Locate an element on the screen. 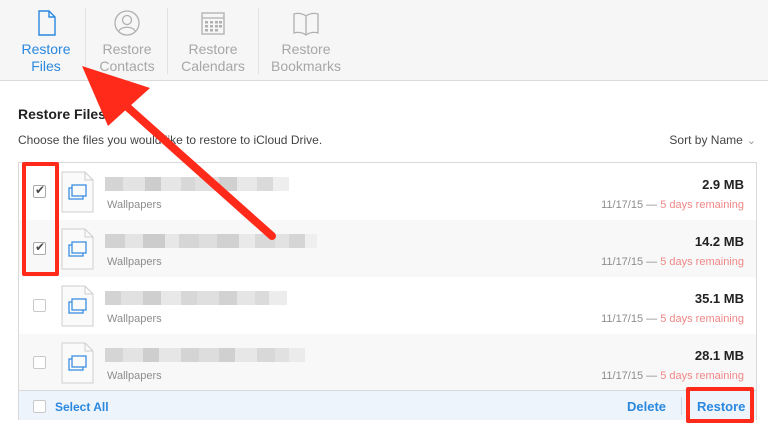 This screenshot has width=768, height=432. delete-button: Delete is located at coordinates (646, 406).